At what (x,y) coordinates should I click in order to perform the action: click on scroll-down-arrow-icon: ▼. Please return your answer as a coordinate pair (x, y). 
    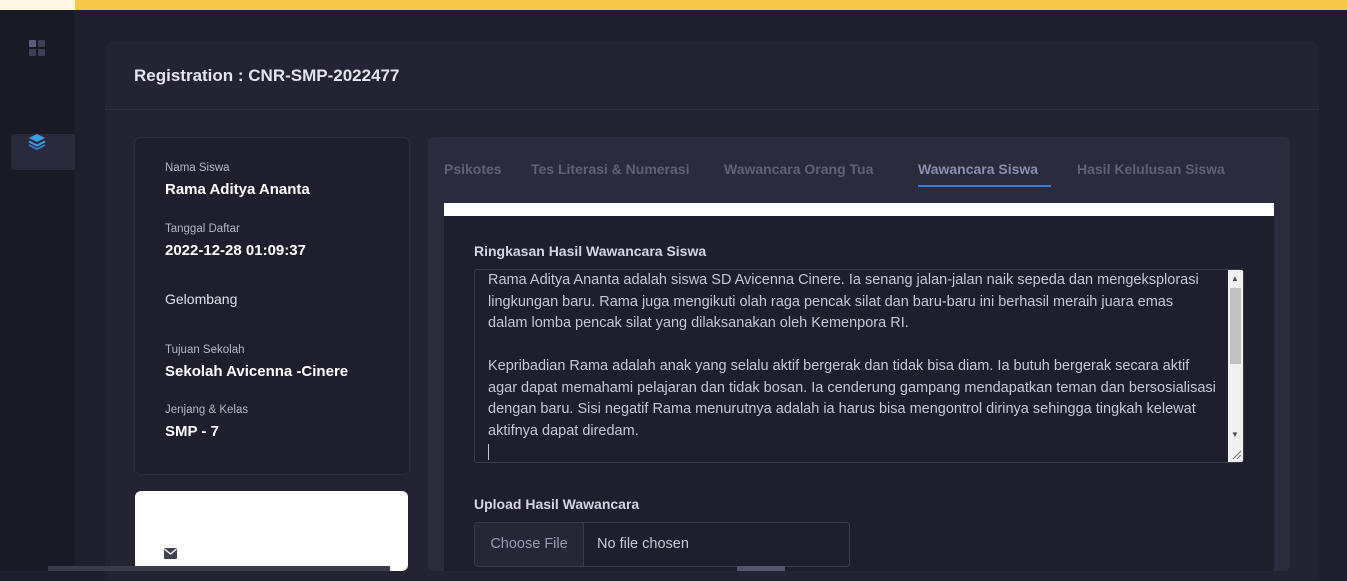
    Looking at the image, I should click on (1235, 434).